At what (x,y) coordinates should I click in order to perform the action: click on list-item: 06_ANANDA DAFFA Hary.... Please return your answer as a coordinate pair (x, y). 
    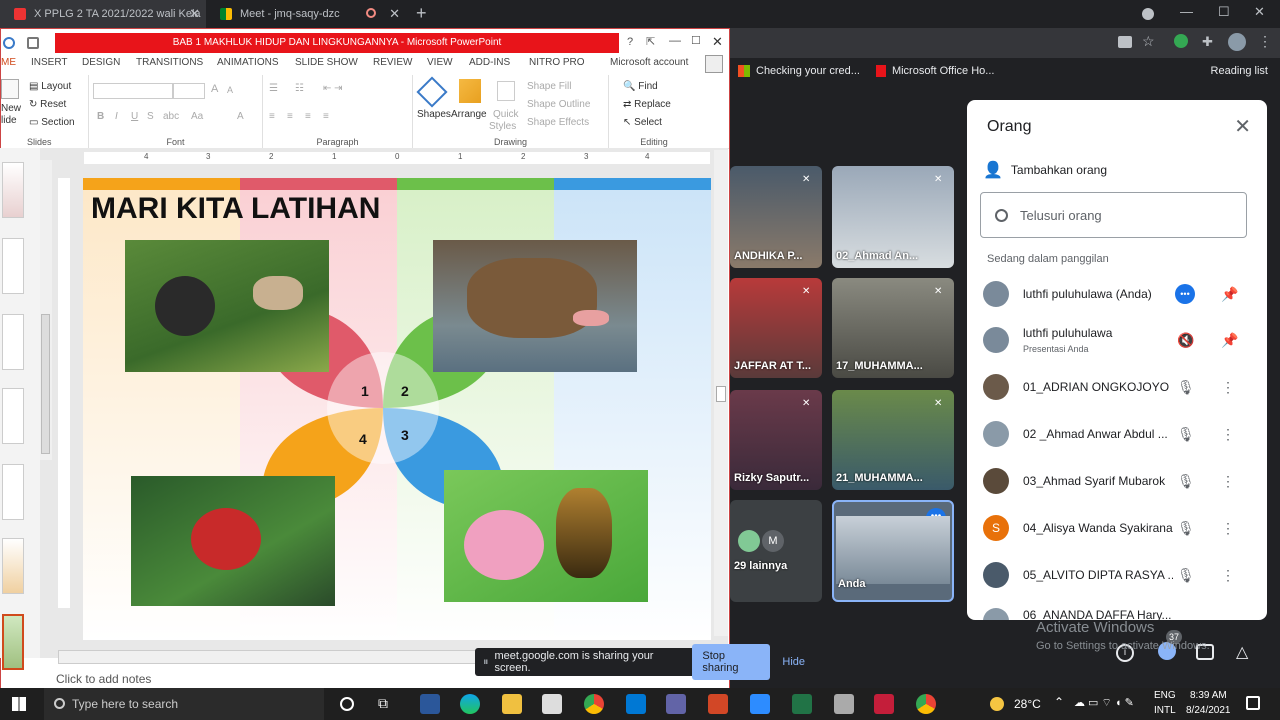
    Looking at the image, I should click on (1117, 610).